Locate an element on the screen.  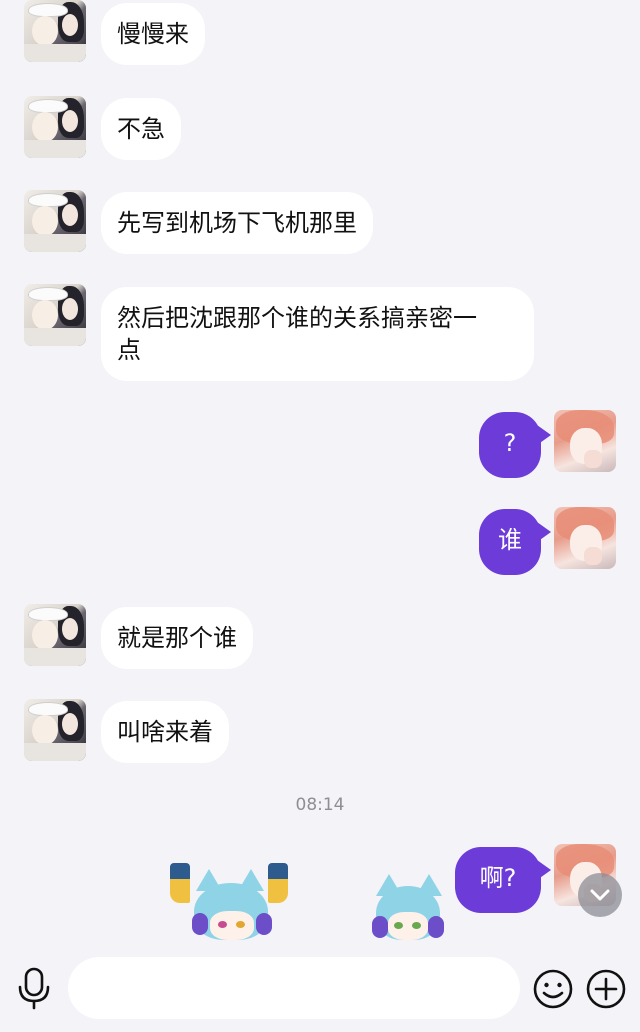
smiley-icon is located at coordinates (553, 989).